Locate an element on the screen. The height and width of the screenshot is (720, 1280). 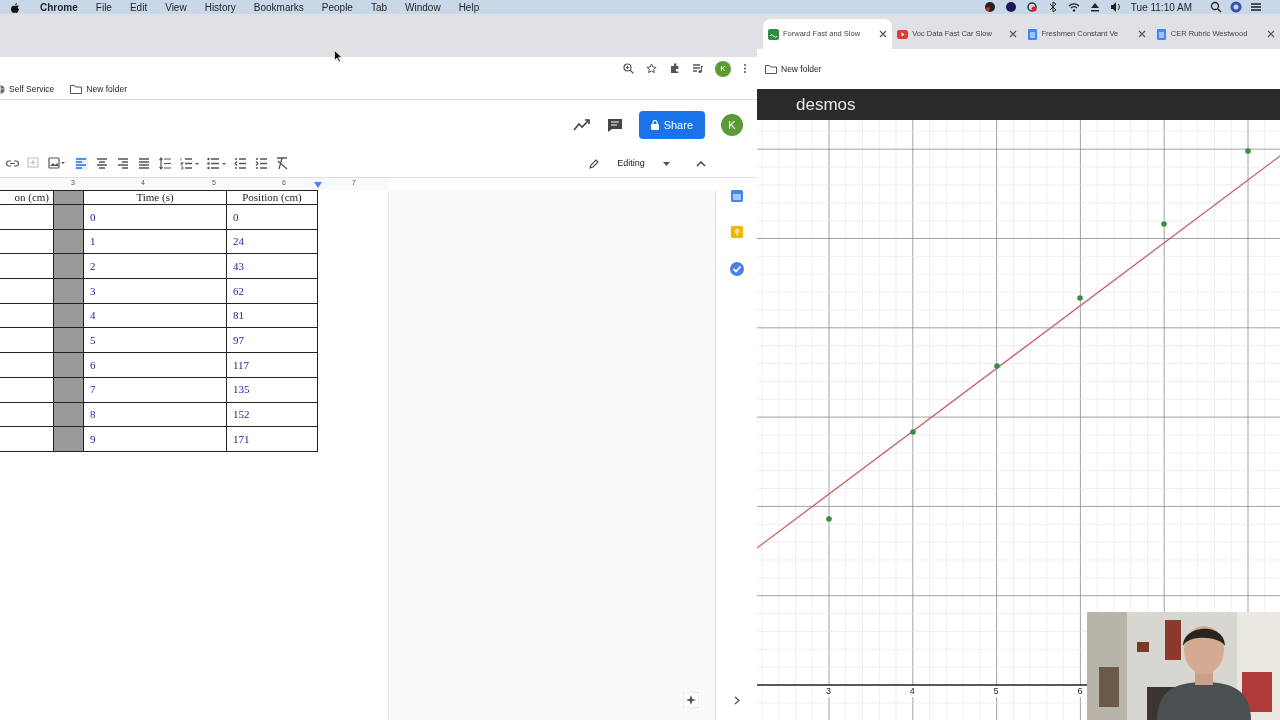
lock-icon is located at coordinates (654, 125).